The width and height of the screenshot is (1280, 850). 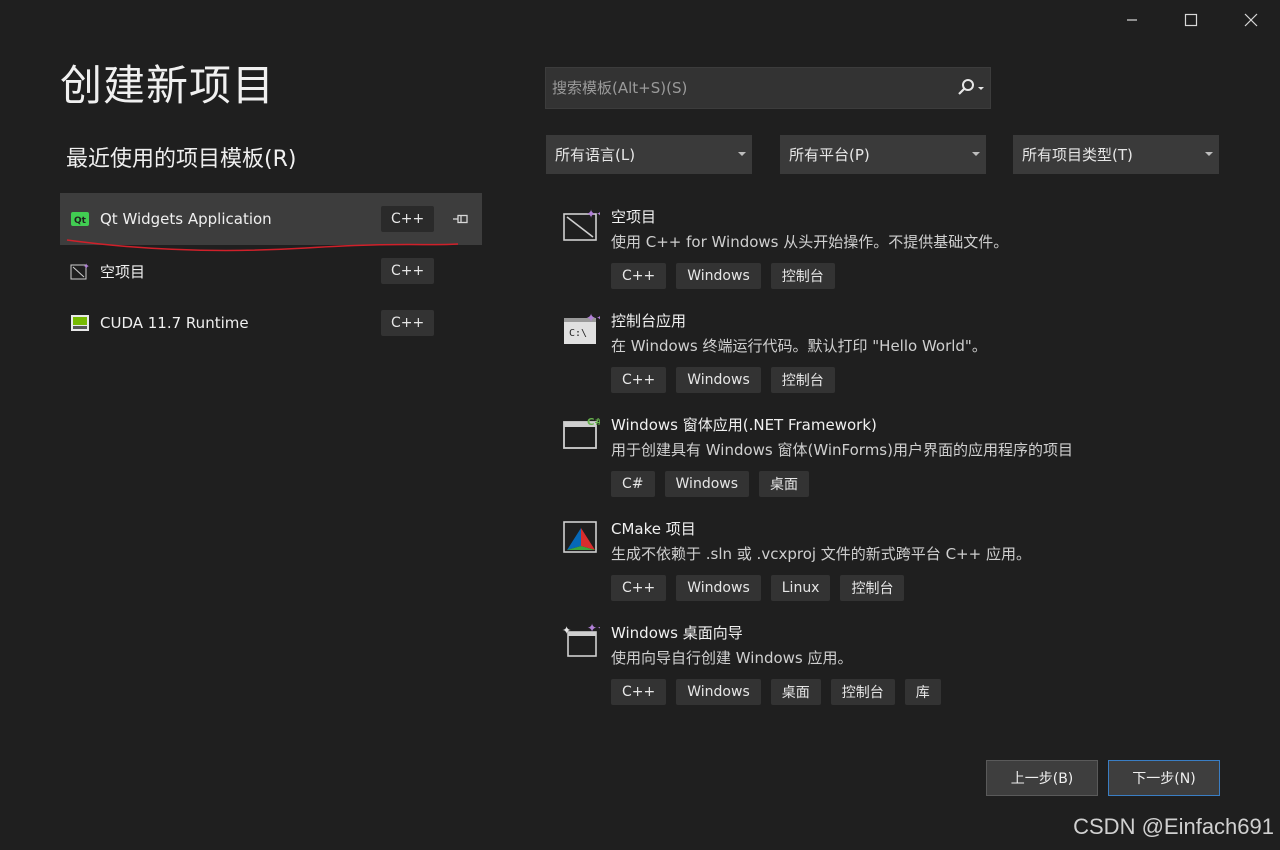 I want to click on svg-text: C#, so click(x=593, y=422).